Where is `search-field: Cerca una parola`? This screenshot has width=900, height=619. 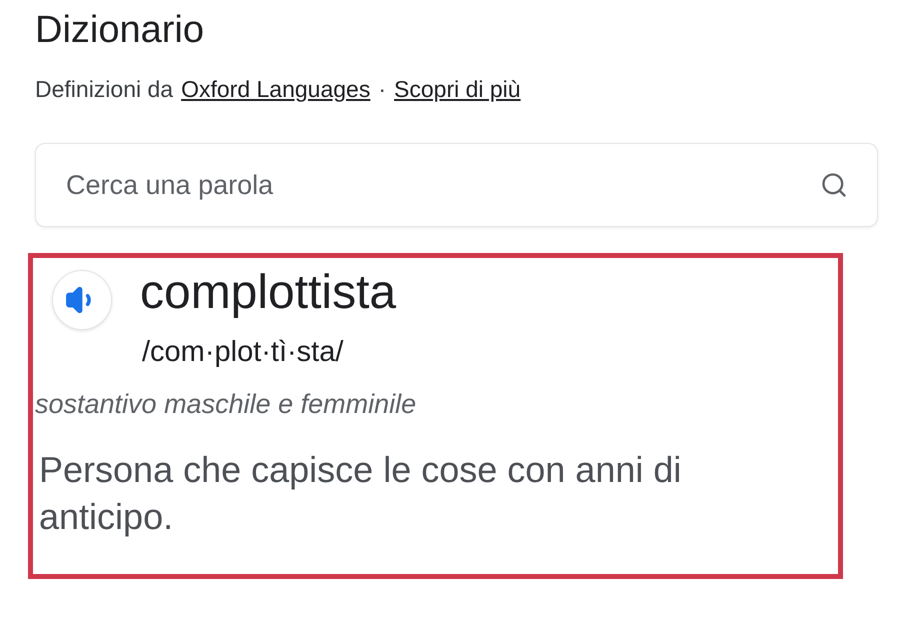
search-field: Cerca una parola is located at coordinates (456, 185).